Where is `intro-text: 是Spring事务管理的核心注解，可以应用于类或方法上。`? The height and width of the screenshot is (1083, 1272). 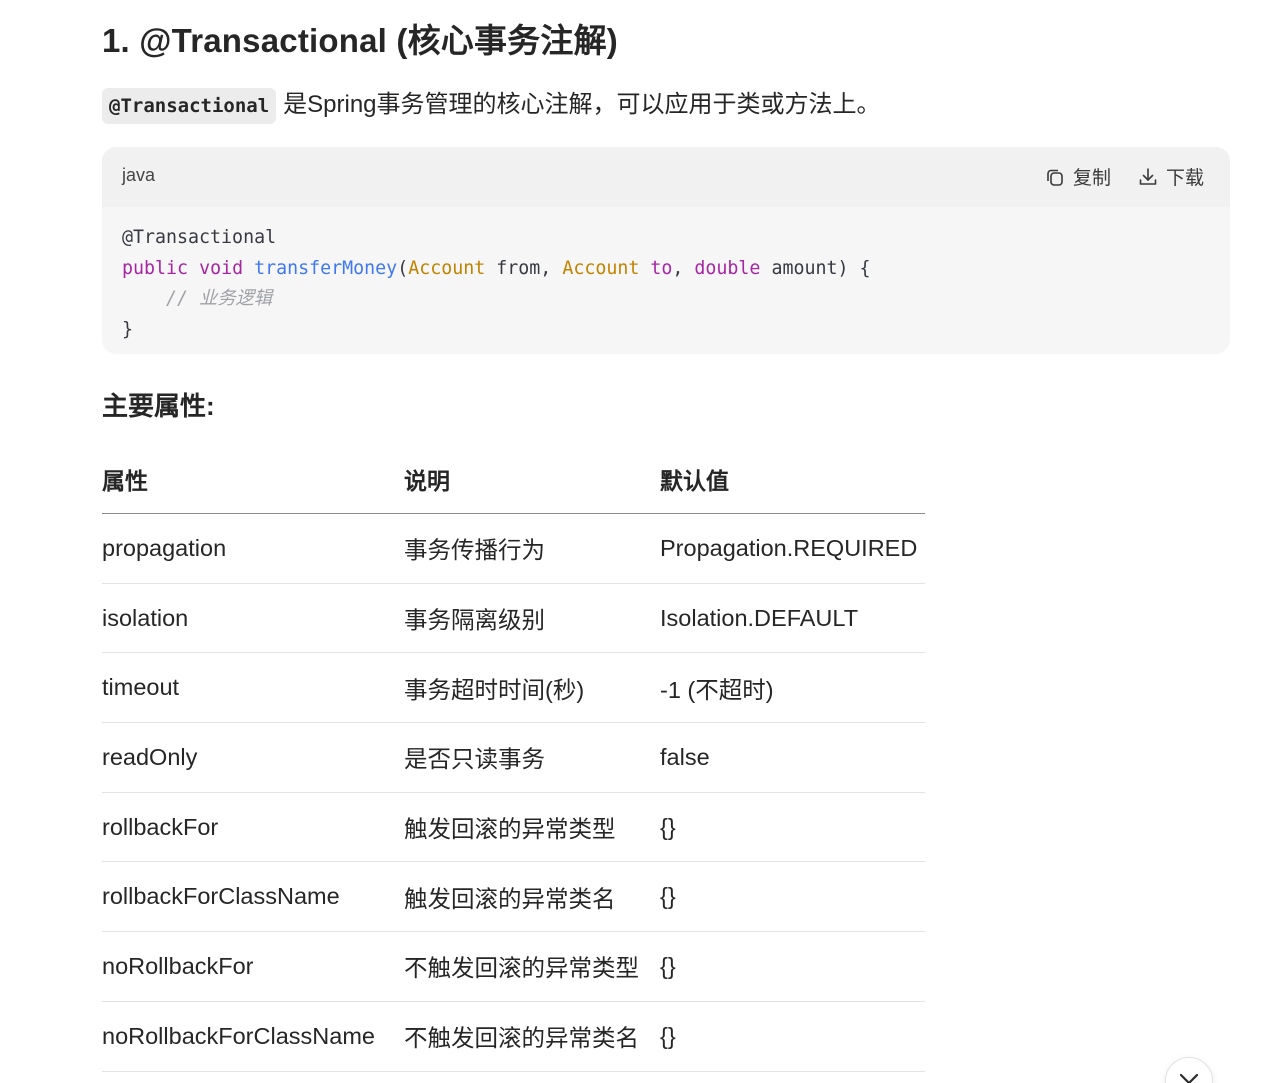 intro-text: 是Spring事务管理的核心注解，可以应用于类或方法上。 is located at coordinates (582, 104).